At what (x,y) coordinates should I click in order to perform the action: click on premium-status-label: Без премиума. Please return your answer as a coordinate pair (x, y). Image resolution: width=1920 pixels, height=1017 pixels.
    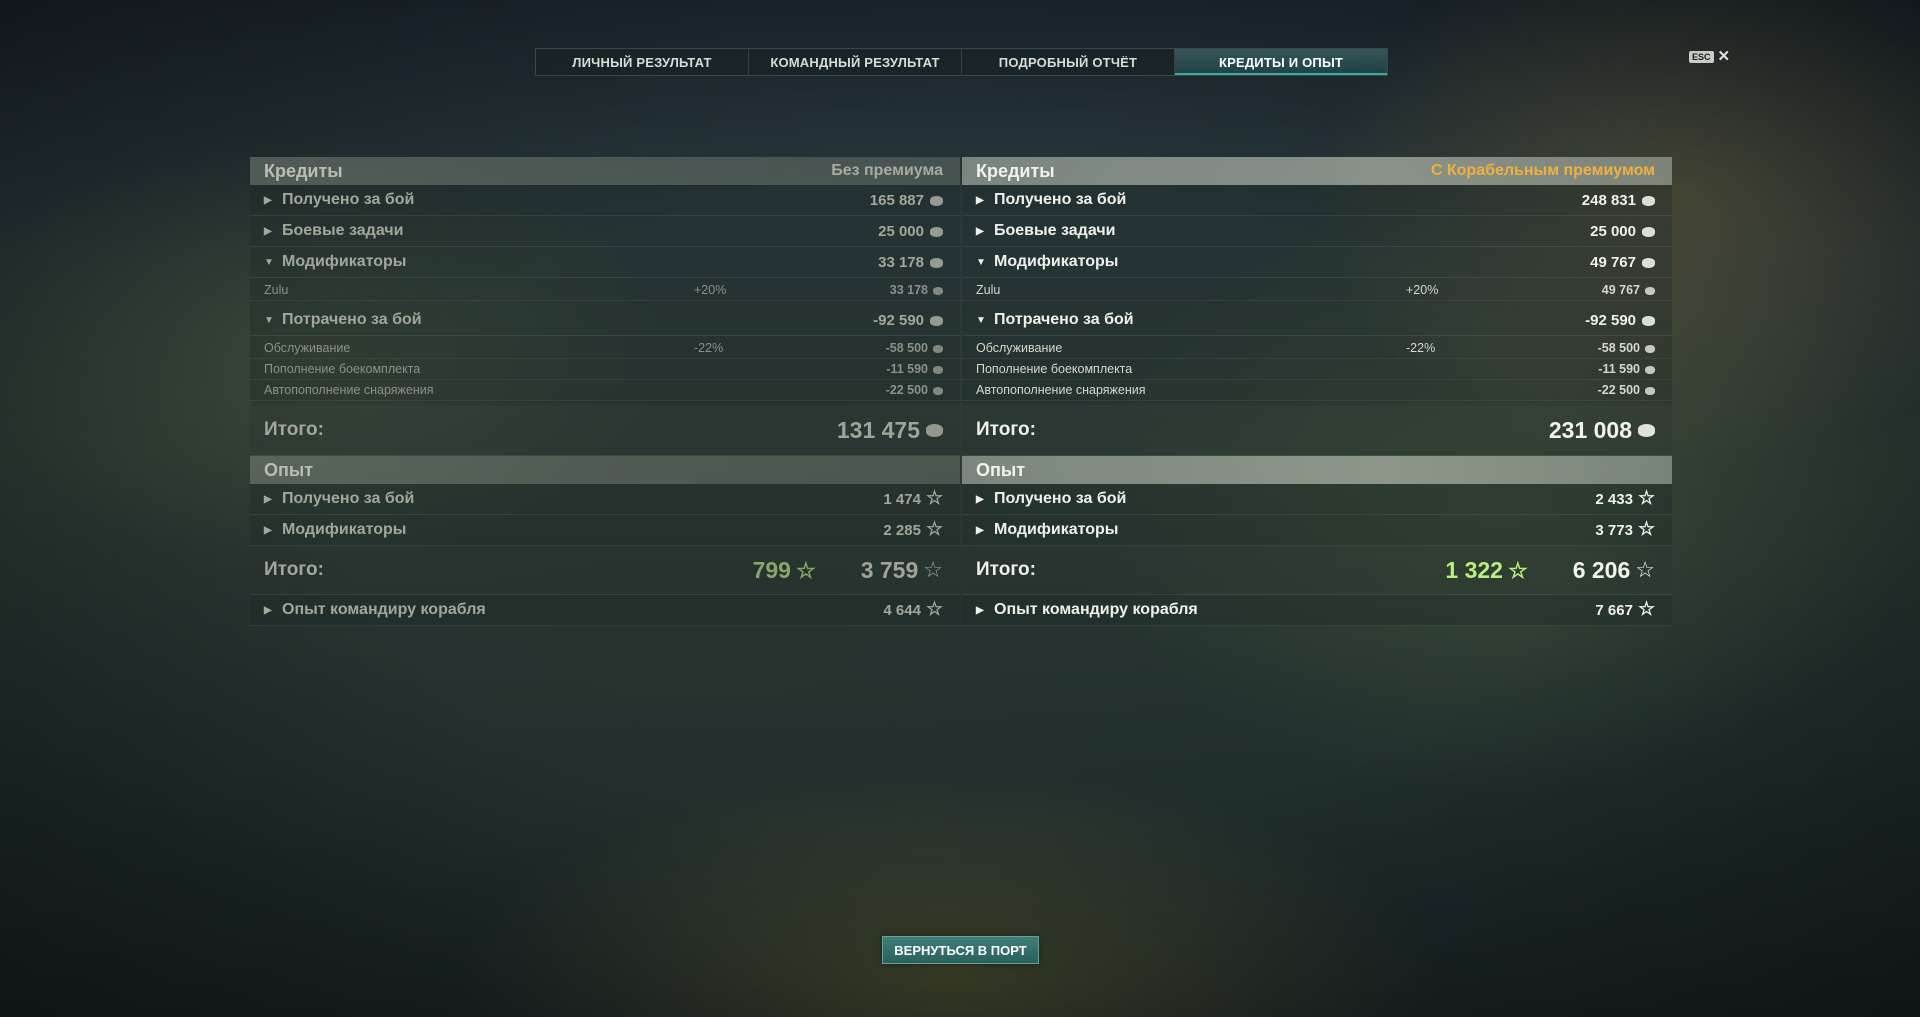
    Looking at the image, I should click on (887, 170).